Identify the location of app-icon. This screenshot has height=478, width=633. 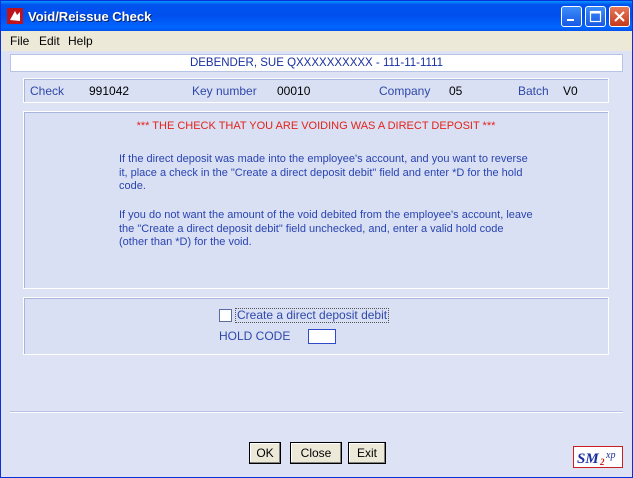
(15, 16).